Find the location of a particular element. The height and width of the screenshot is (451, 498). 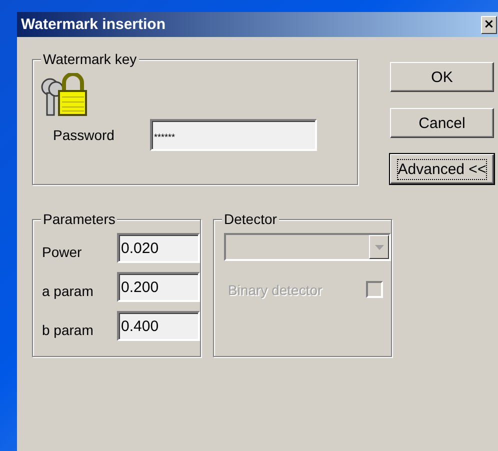

window-title: Watermark insertion is located at coordinates (93, 24).